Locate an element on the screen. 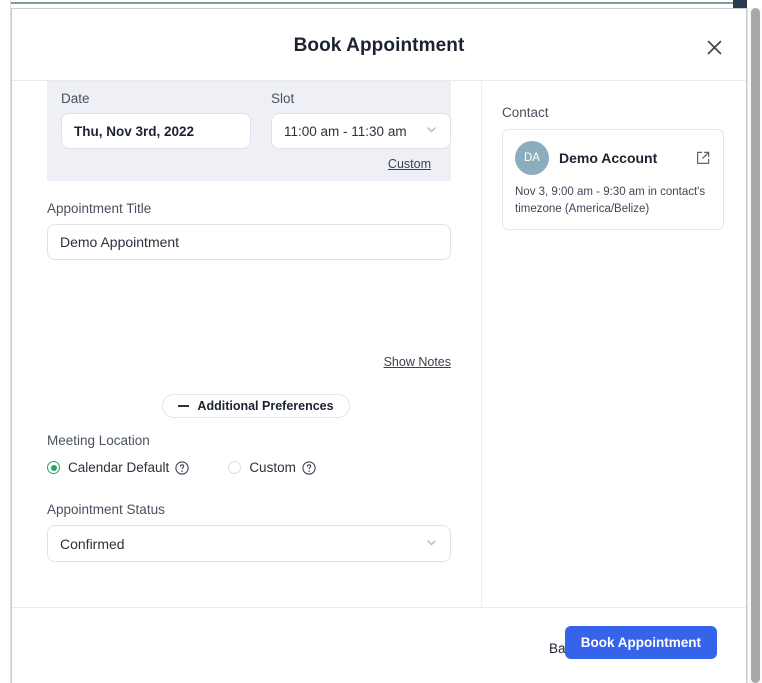 The image size is (762, 683). slot-label: Slot is located at coordinates (283, 98).